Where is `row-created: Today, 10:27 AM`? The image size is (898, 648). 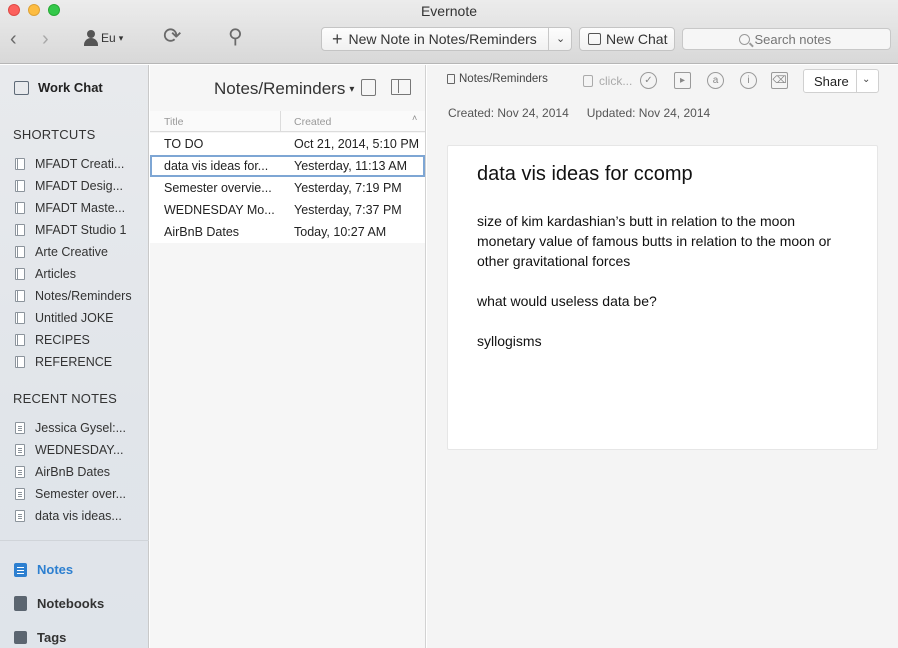 row-created: Today, 10:27 AM is located at coordinates (340, 232).